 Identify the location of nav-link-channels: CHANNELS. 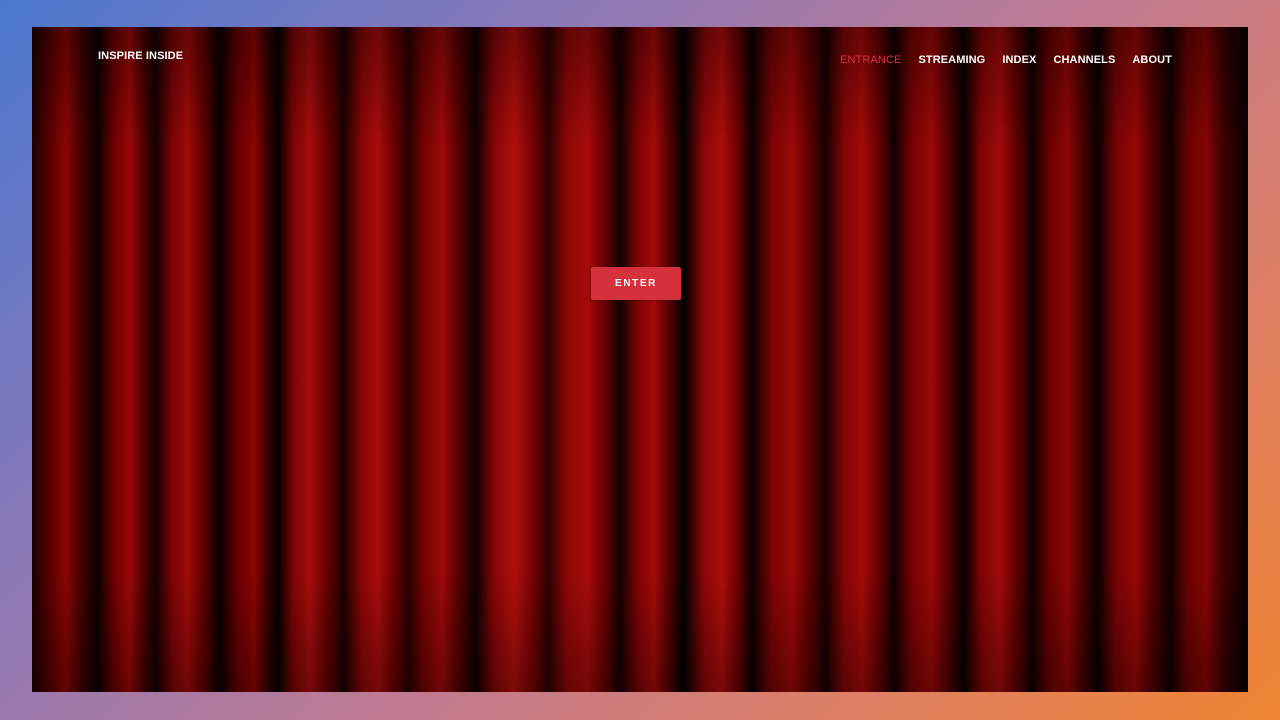
(1084, 60).